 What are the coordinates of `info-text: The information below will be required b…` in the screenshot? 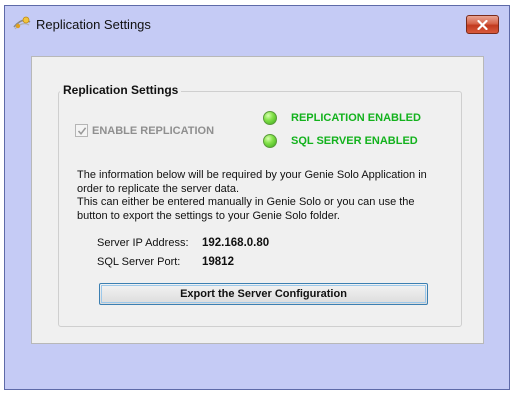 It's located at (262, 196).